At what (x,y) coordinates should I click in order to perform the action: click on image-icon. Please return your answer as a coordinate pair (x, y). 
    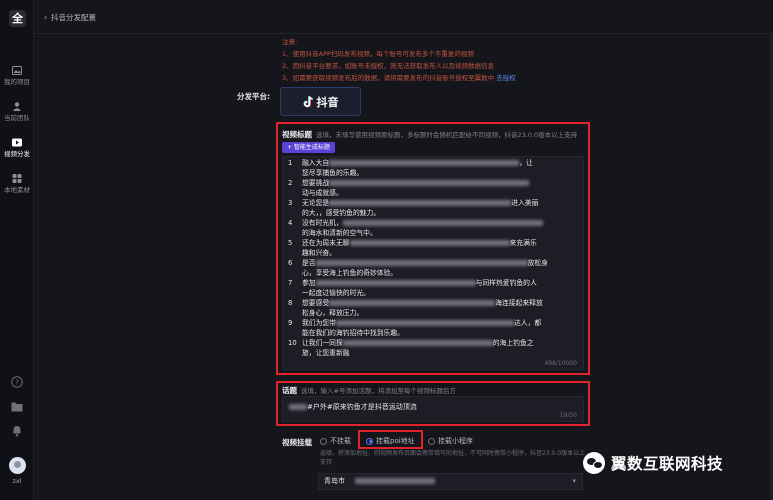
    Looking at the image, I should click on (17, 70).